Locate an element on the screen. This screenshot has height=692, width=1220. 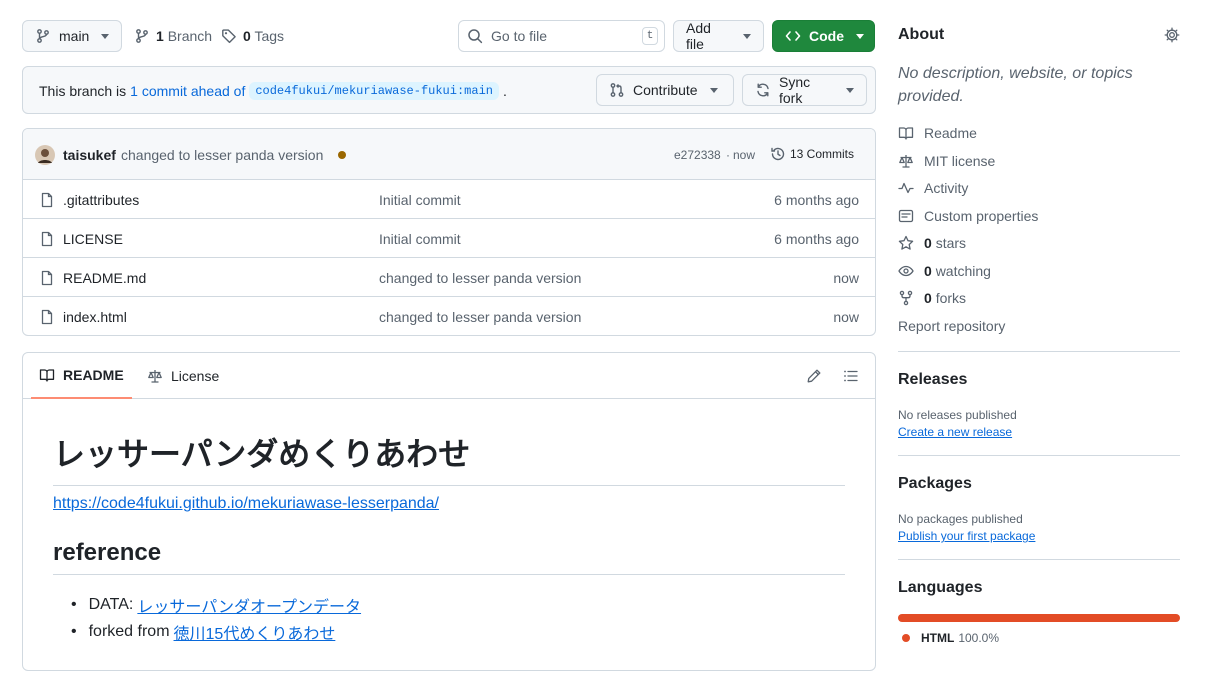
file-name: .gitattributes is located at coordinates (101, 200).